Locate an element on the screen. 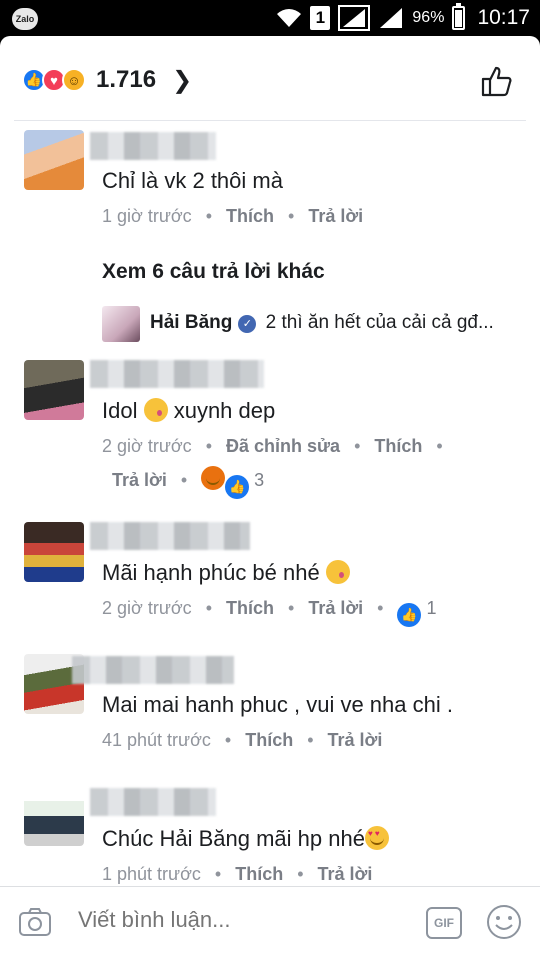 This screenshot has height=960, width=540. reactions-header: 👍 ♥ ☺ 1.716 ❯ is located at coordinates (270, 79).